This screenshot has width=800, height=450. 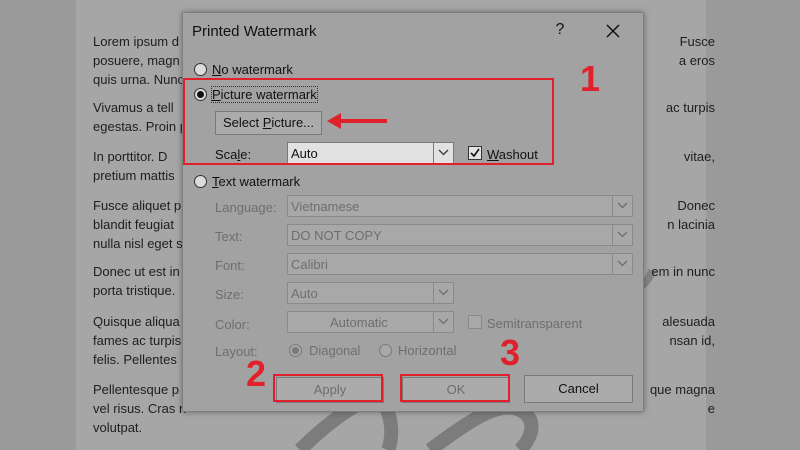 What do you see at coordinates (136, 321) in the screenshot?
I see `document-line-left-text: Quisque aliqua` at bounding box center [136, 321].